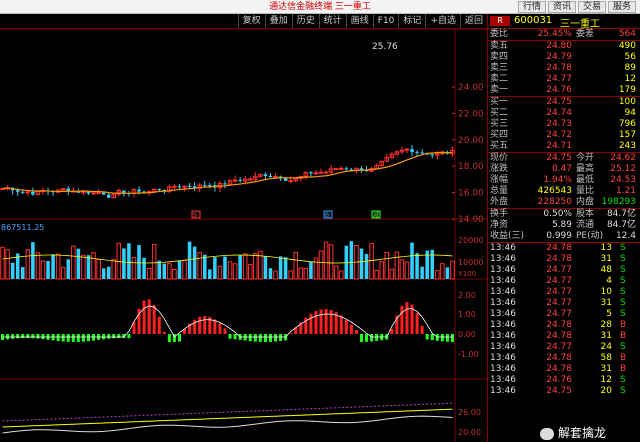 The height and width of the screenshot is (442, 640). Describe the element at coordinates (564, 79) in the screenshot. I see `asks-row: 卖二 24.77 12` at that location.